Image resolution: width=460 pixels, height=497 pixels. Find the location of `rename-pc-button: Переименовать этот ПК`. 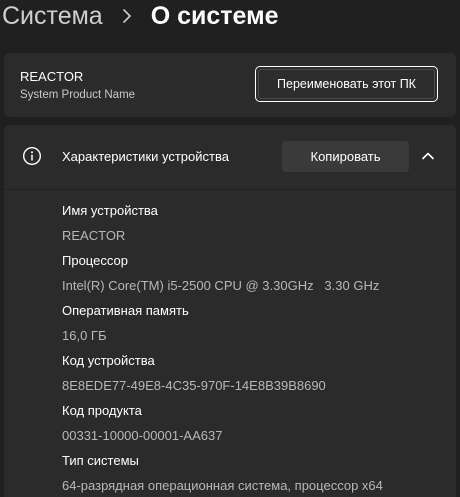

rename-pc-button: Переименовать этот ПК is located at coordinates (346, 84).